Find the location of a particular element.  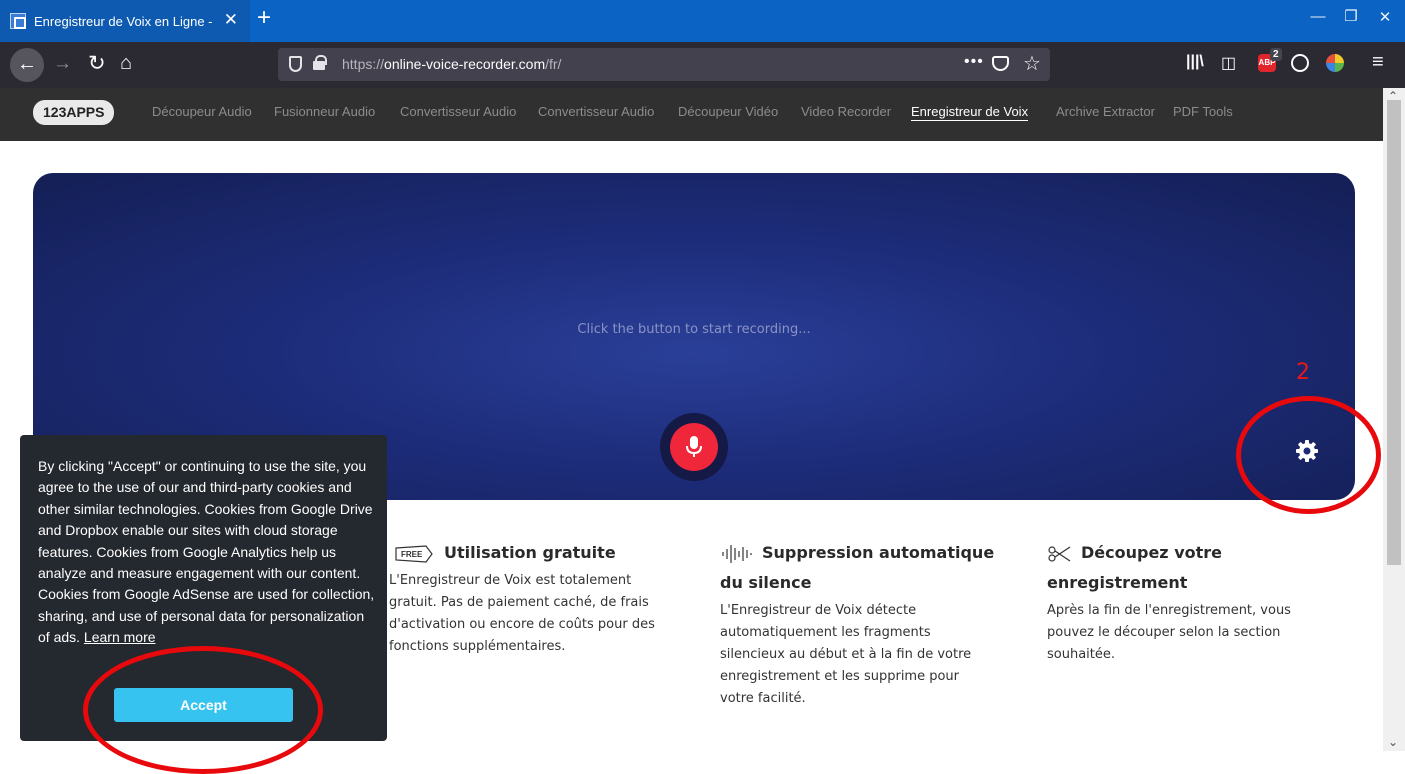

favicon-icon is located at coordinates (18, 21).